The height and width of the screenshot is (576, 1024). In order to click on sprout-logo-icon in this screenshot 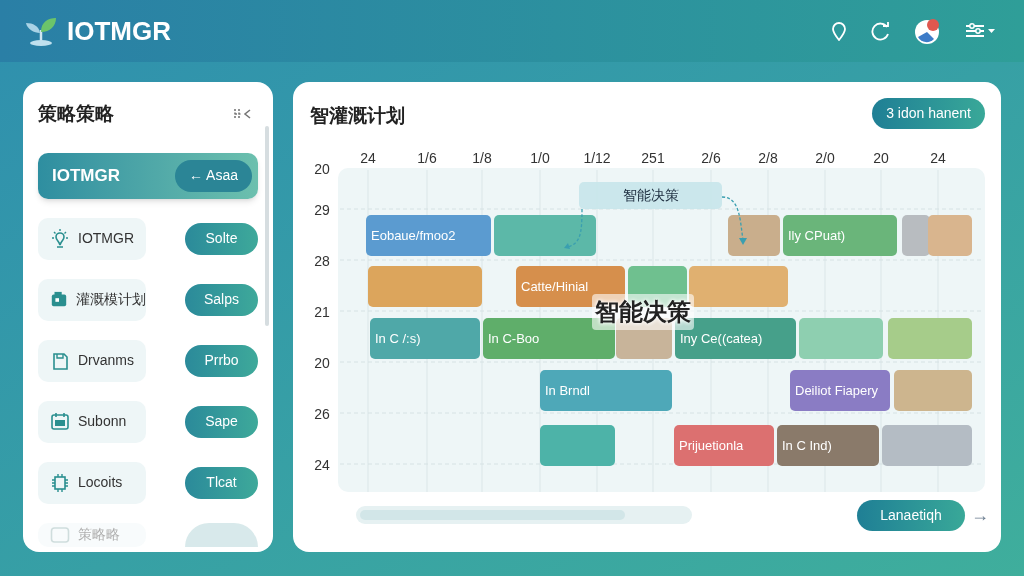, I will do `click(41, 31)`.